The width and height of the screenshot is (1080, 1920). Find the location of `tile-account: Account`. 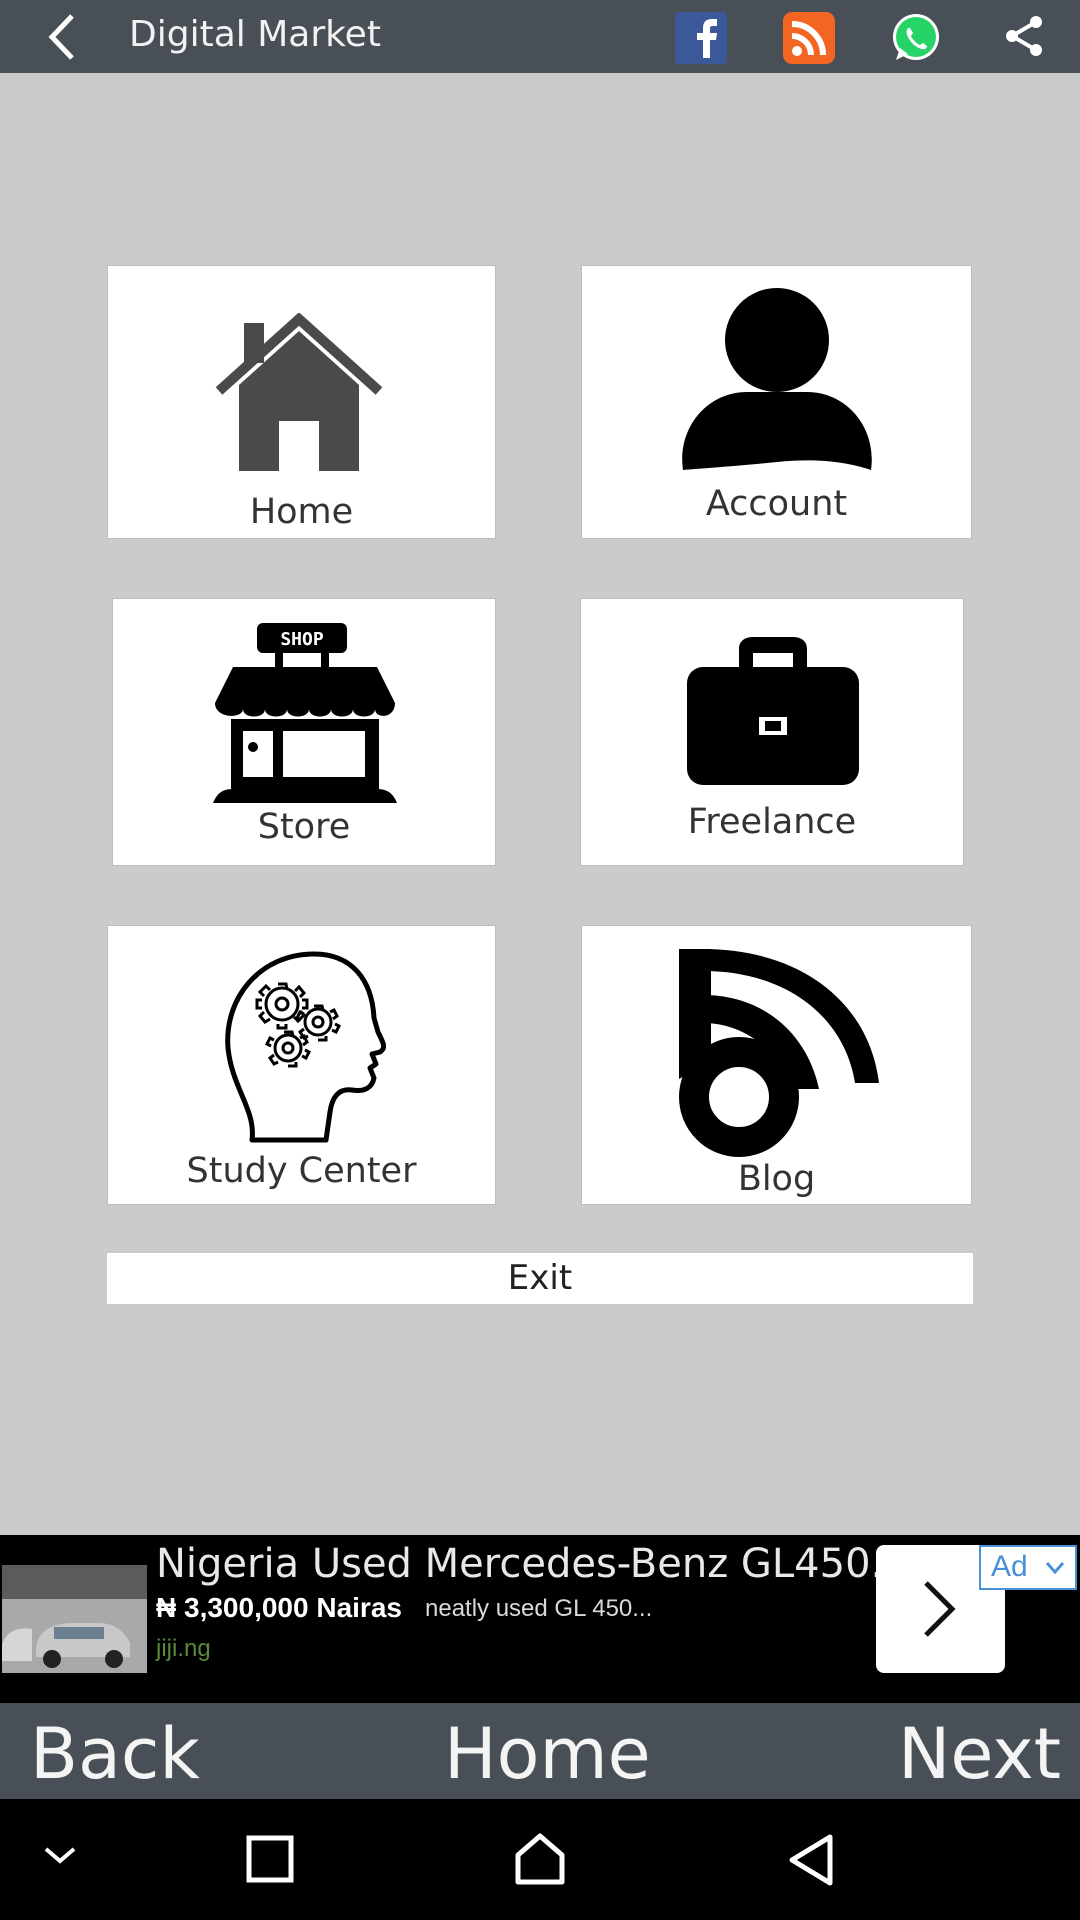

tile-account: Account is located at coordinates (776, 402).